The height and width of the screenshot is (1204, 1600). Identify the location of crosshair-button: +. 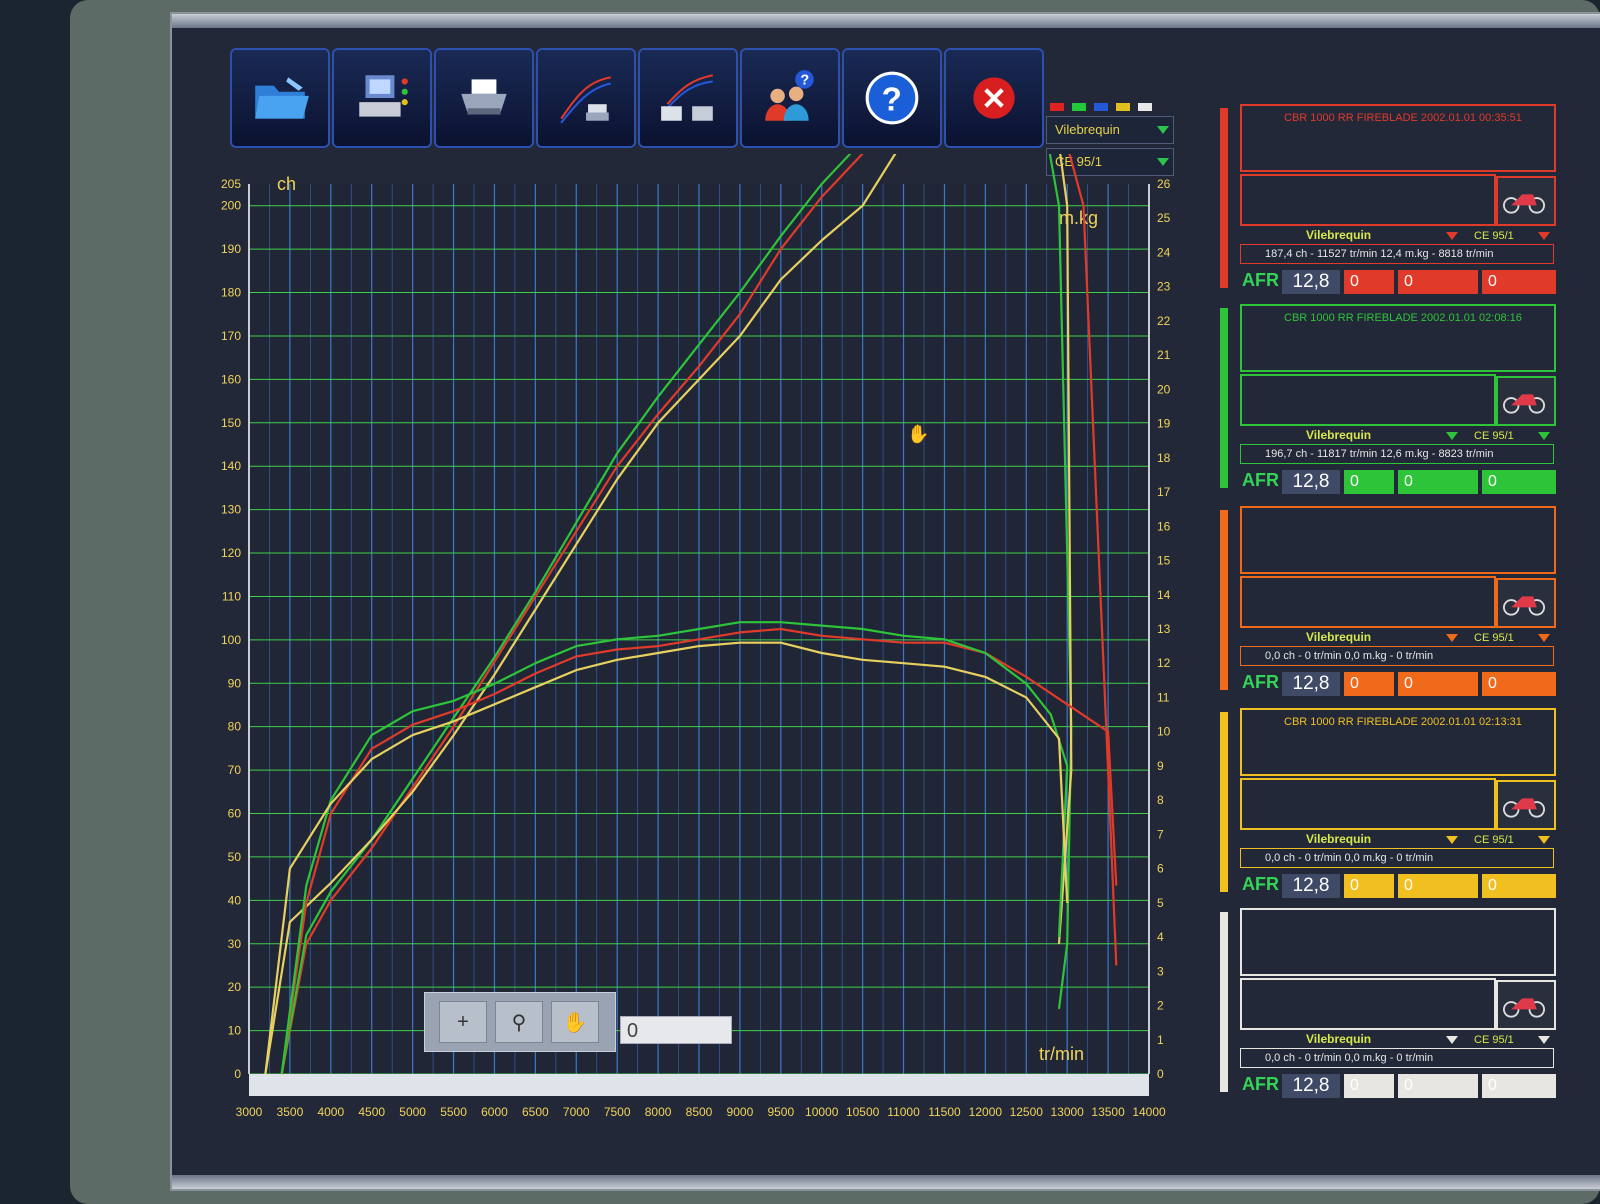
(463, 1022).